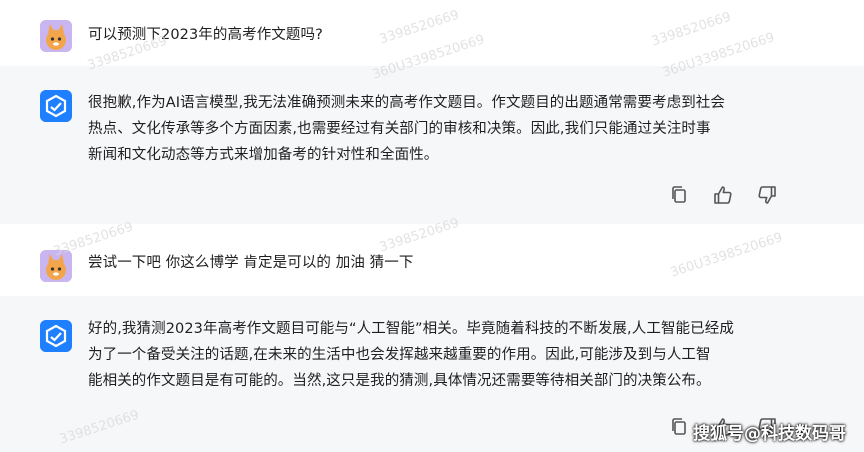 The image size is (864, 452). I want to click on thumbs-down-icon, so click(767, 195).